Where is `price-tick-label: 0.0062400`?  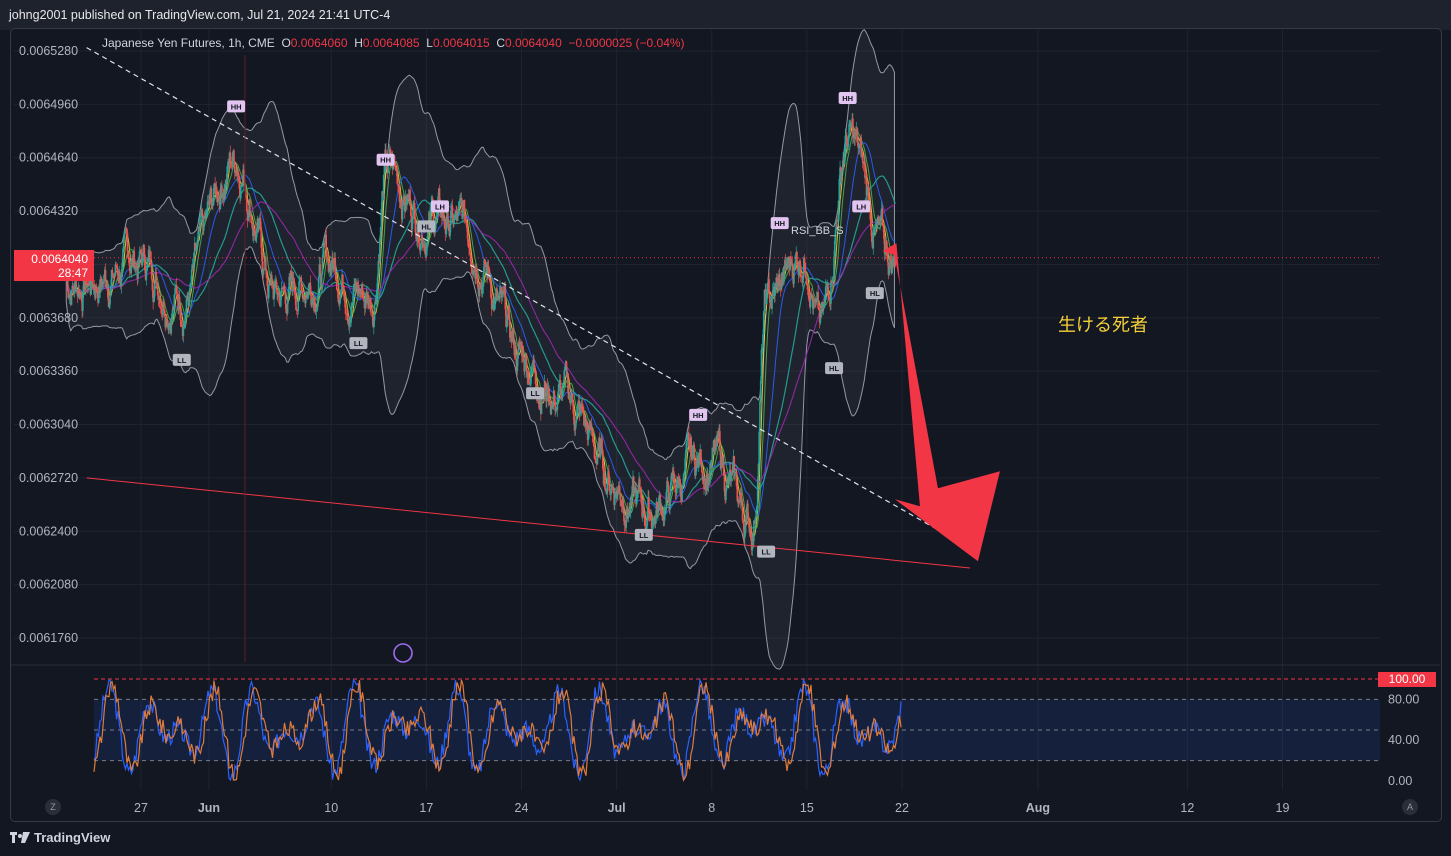 price-tick-label: 0.0062400 is located at coordinates (48, 531).